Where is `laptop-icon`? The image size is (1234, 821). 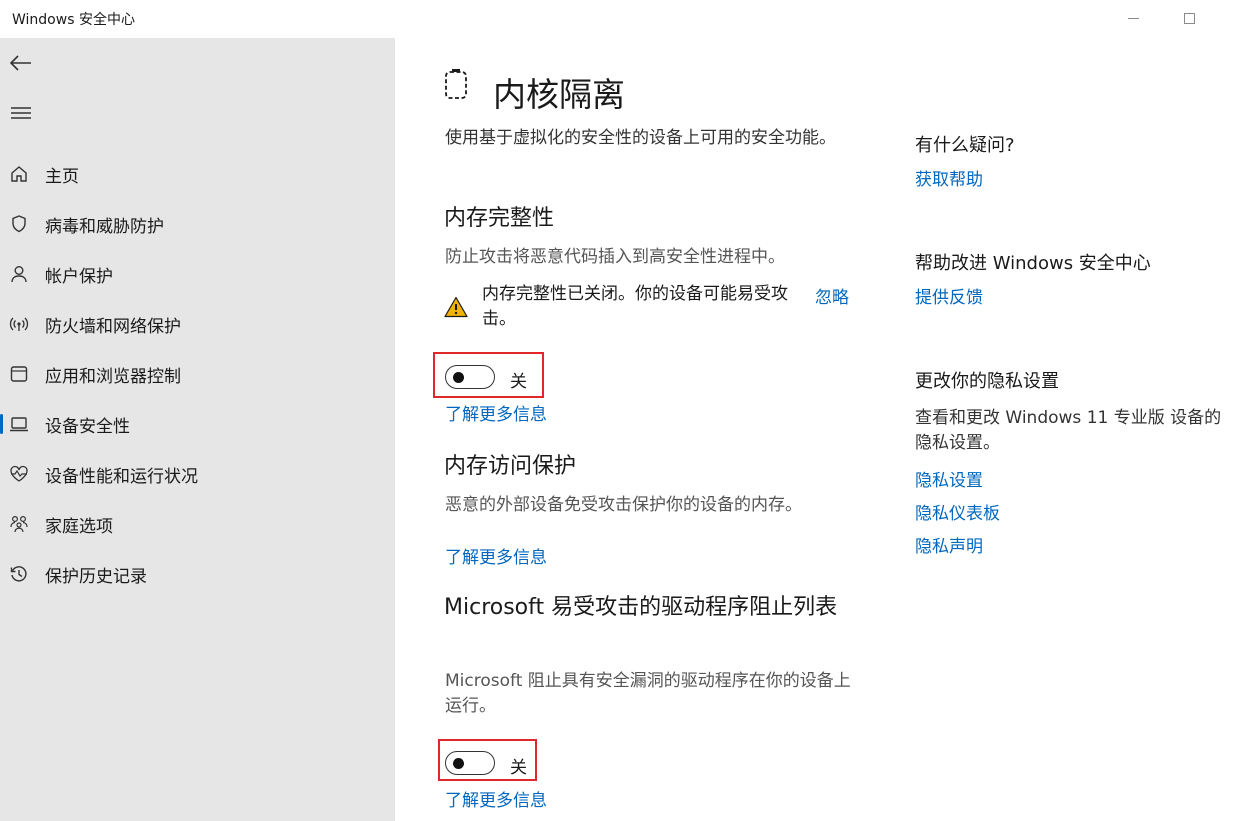
laptop-icon is located at coordinates (19, 424).